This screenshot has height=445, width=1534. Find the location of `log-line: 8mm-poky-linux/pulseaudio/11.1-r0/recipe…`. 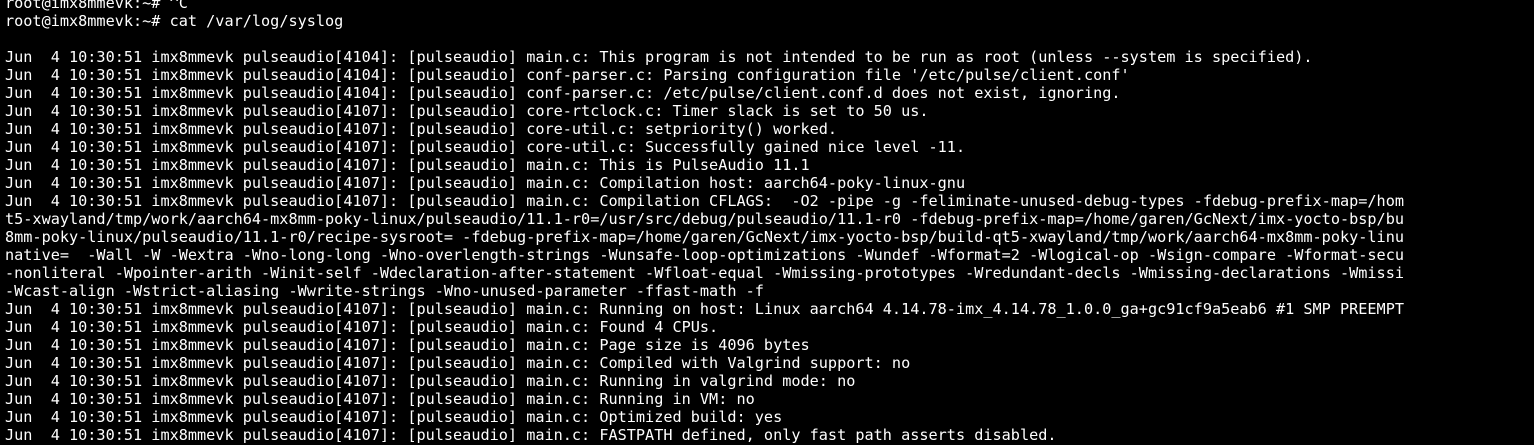

log-line: 8mm-poky-linux/pulseaudio/11.1-r0/recipe… is located at coordinates (704, 237).